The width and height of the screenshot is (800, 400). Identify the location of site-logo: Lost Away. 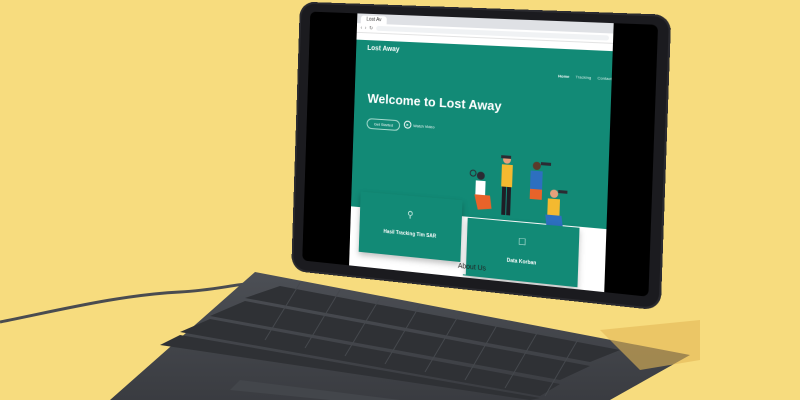
(383, 49).